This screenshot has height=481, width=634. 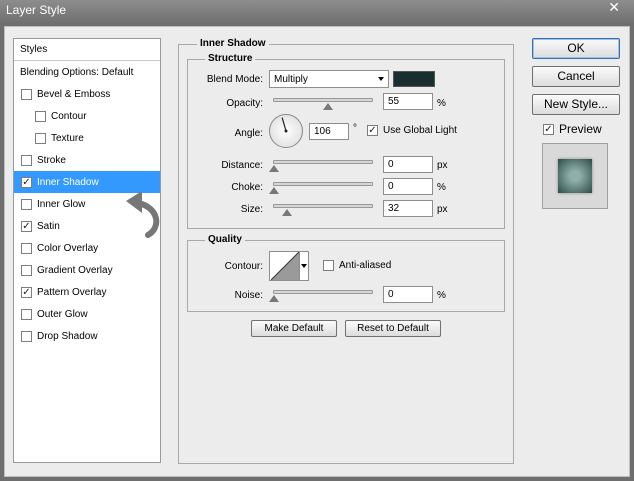 I want to click on noise-label: Noise:, so click(x=248, y=295).